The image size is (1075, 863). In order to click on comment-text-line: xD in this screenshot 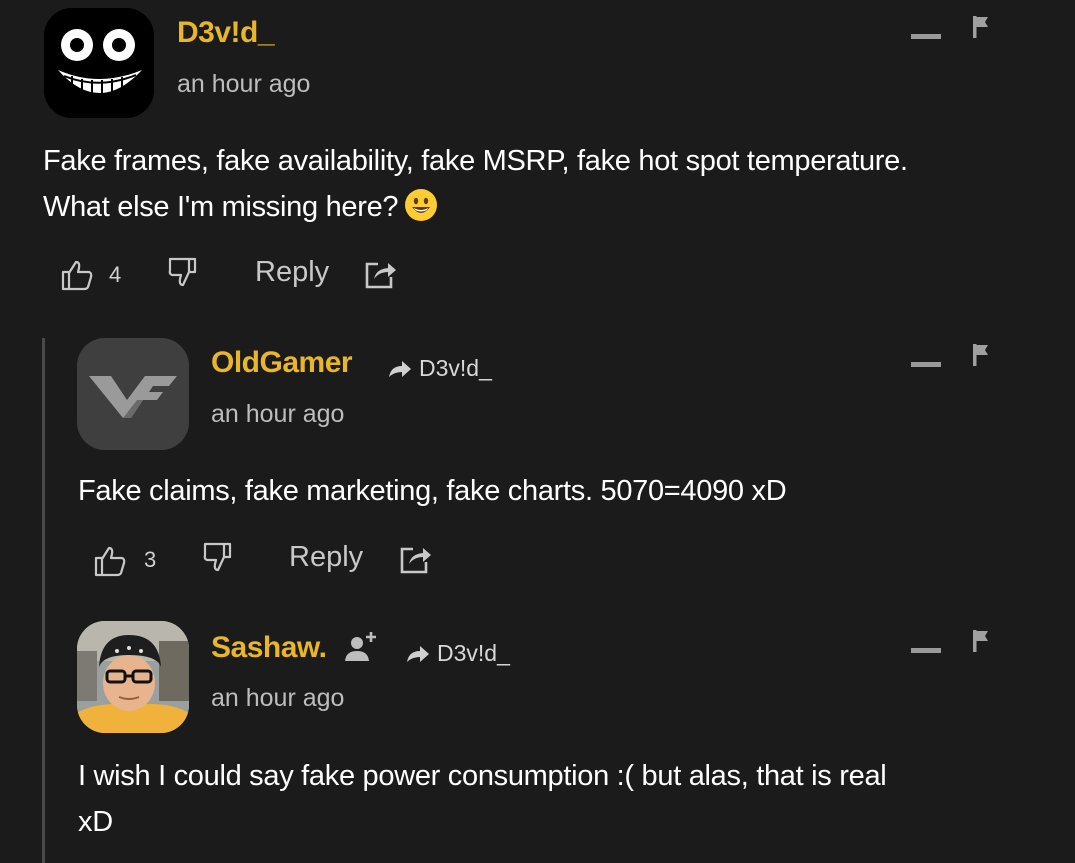, I will do `click(95, 822)`.